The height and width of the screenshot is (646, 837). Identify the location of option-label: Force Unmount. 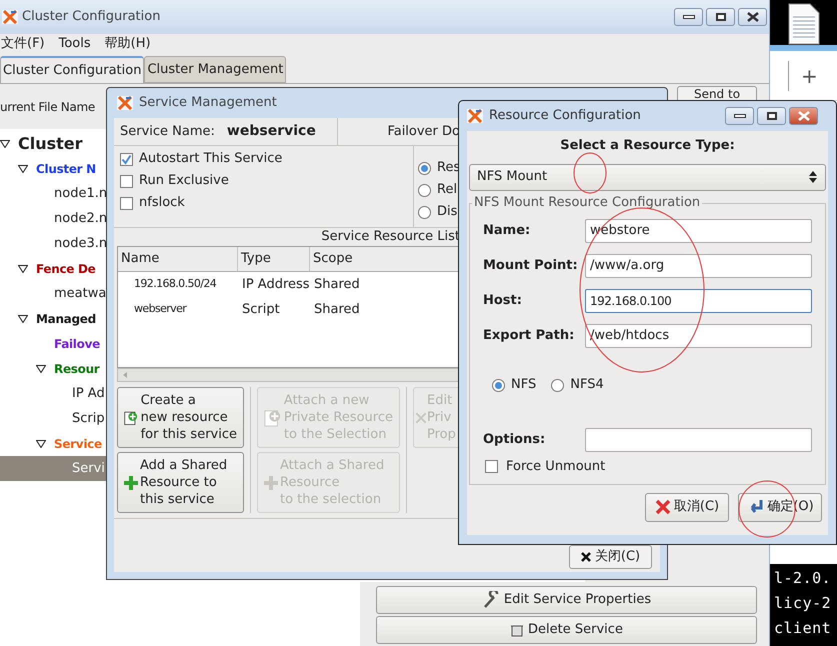
(556, 467).